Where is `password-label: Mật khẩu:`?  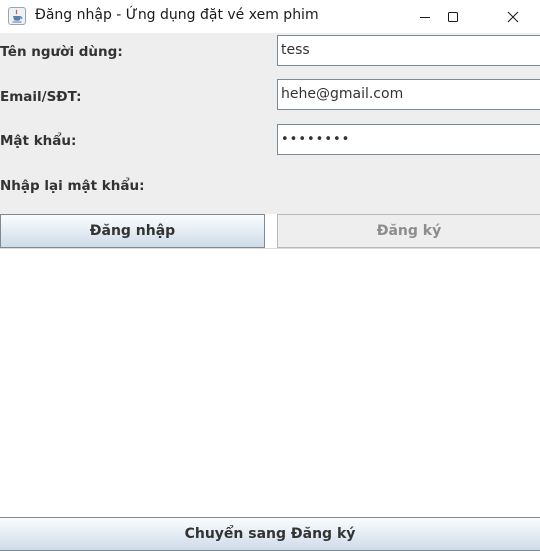
password-label: Mật khẩu: is located at coordinates (38, 141).